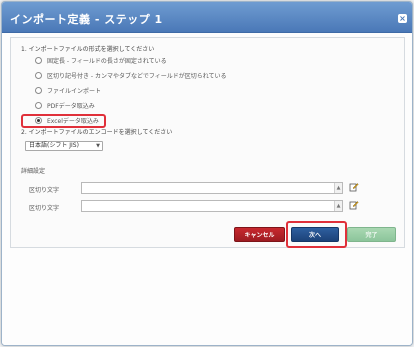  What do you see at coordinates (212, 206) in the screenshot?
I see `text-field-2: ▲` at bounding box center [212, 206].